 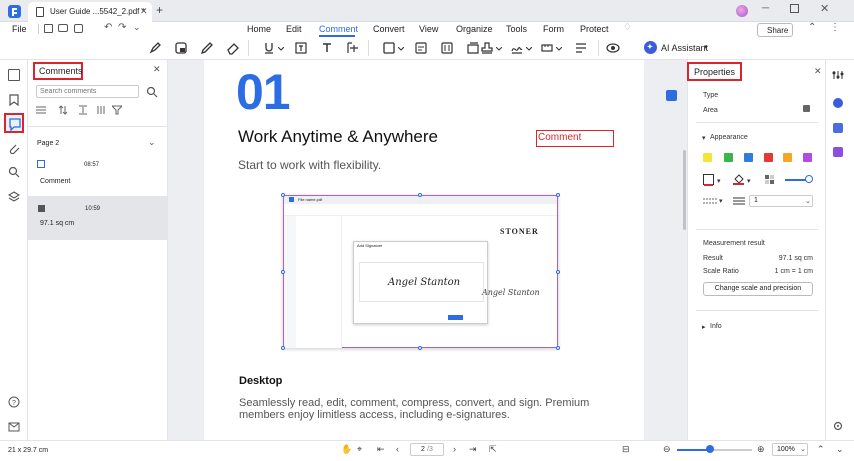 I want to click on print-icon, so click(x=63, y=28).